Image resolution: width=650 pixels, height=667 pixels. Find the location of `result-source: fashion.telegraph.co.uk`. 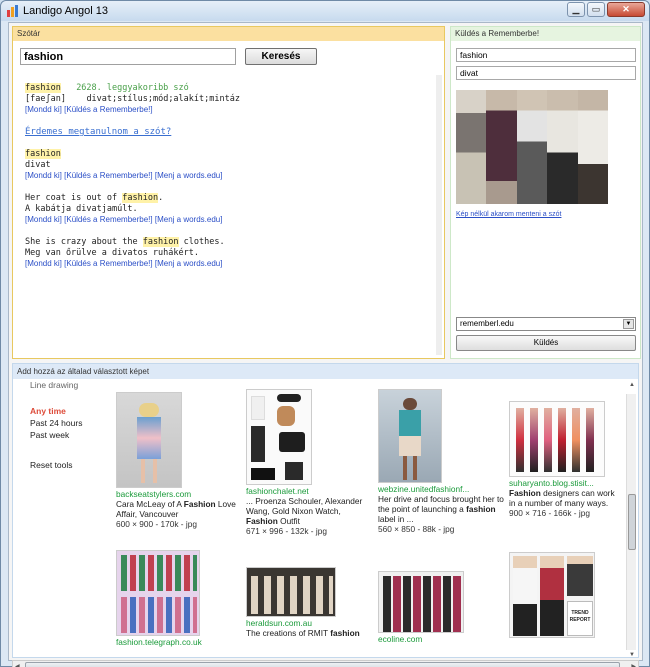

result-source: fashion.telegraph.co.uk is located at coordinates (178, 642).